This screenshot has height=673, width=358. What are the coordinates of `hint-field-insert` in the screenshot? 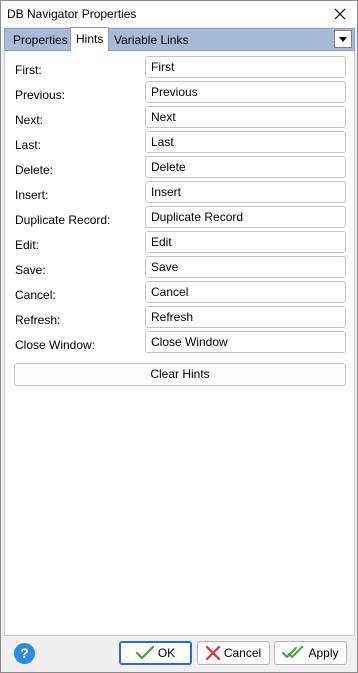 It's located at (245, 192).